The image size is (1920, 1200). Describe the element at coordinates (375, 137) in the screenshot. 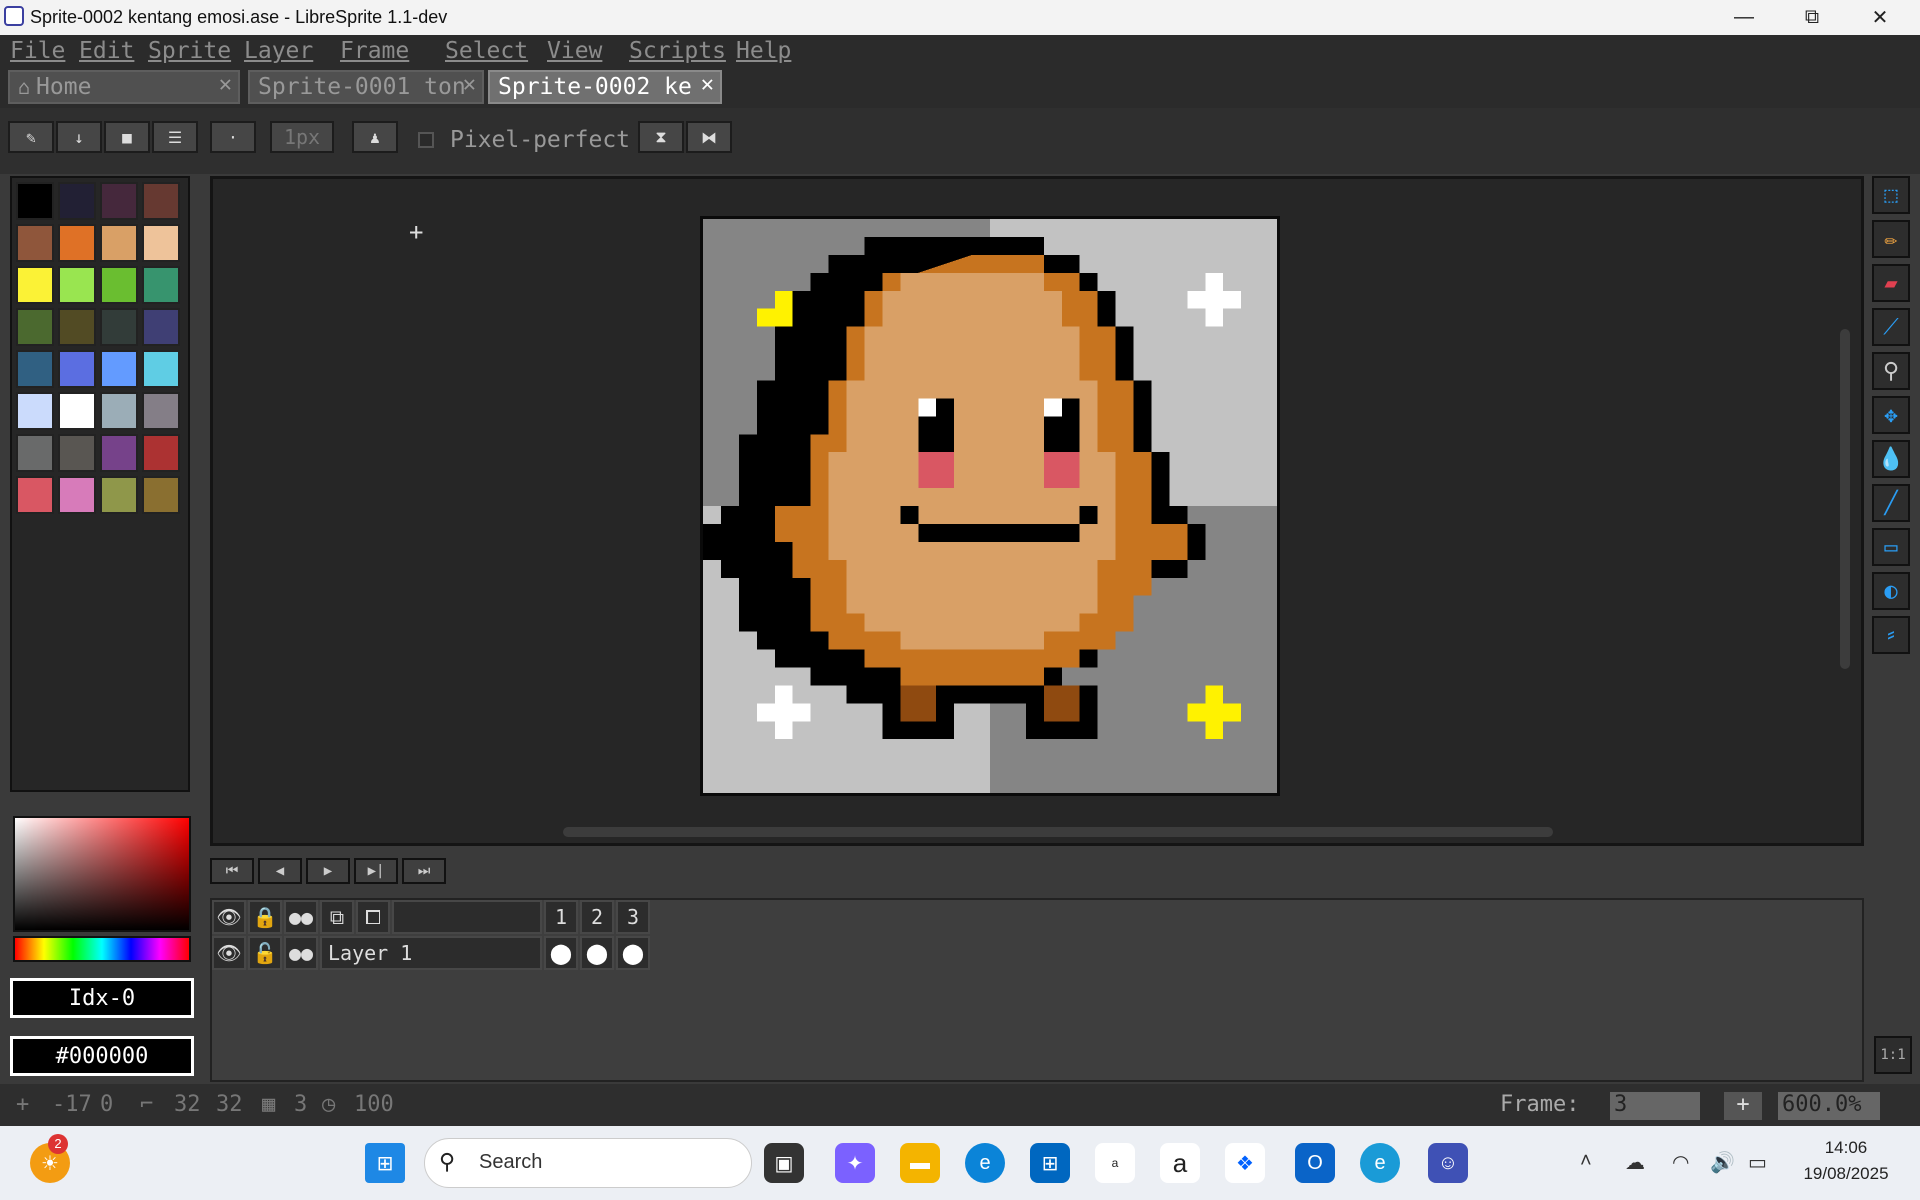

I see `ink-type-icon: ♟` at that location.